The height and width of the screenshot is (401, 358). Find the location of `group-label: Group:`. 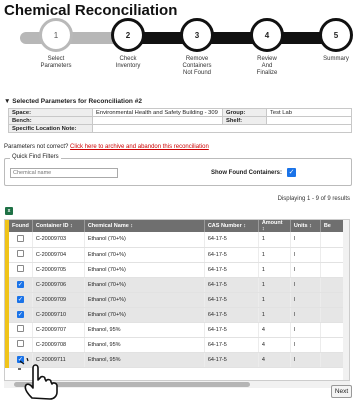

group-label: Group: is located at coordinates (244, 112).